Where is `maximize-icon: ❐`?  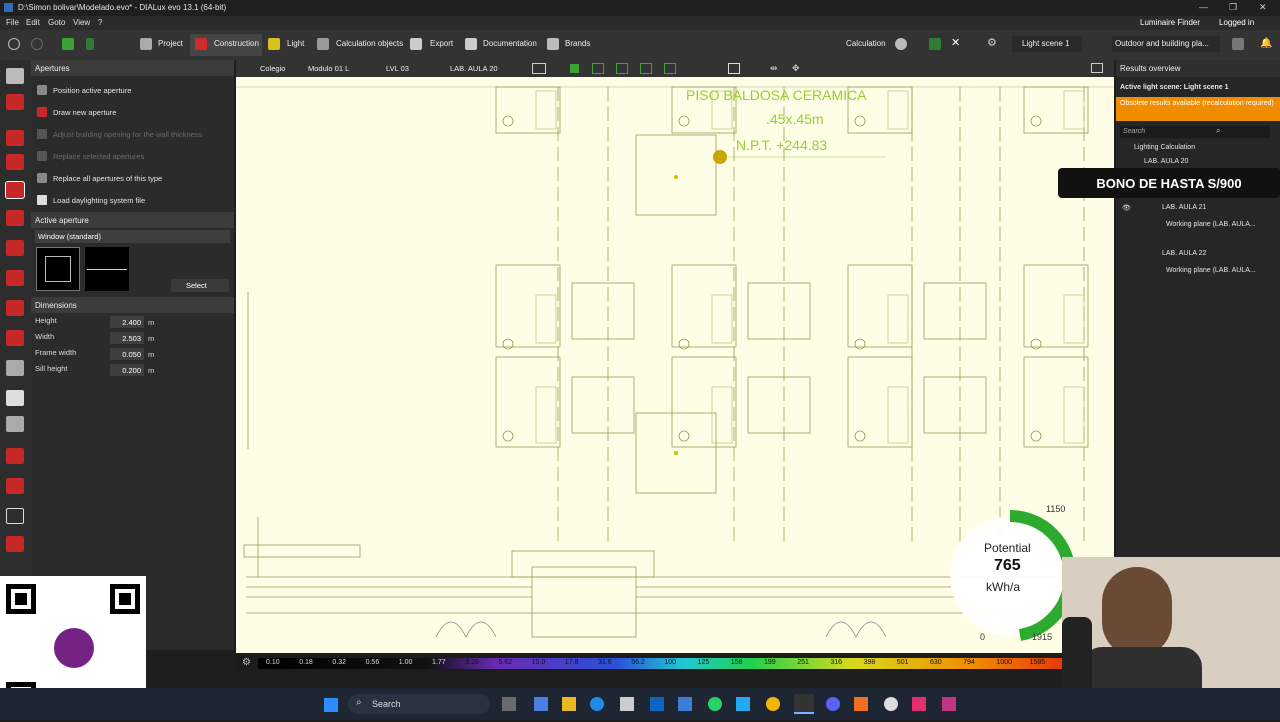 maximize-icon: ❐ is located at coordinates (1233, 7).